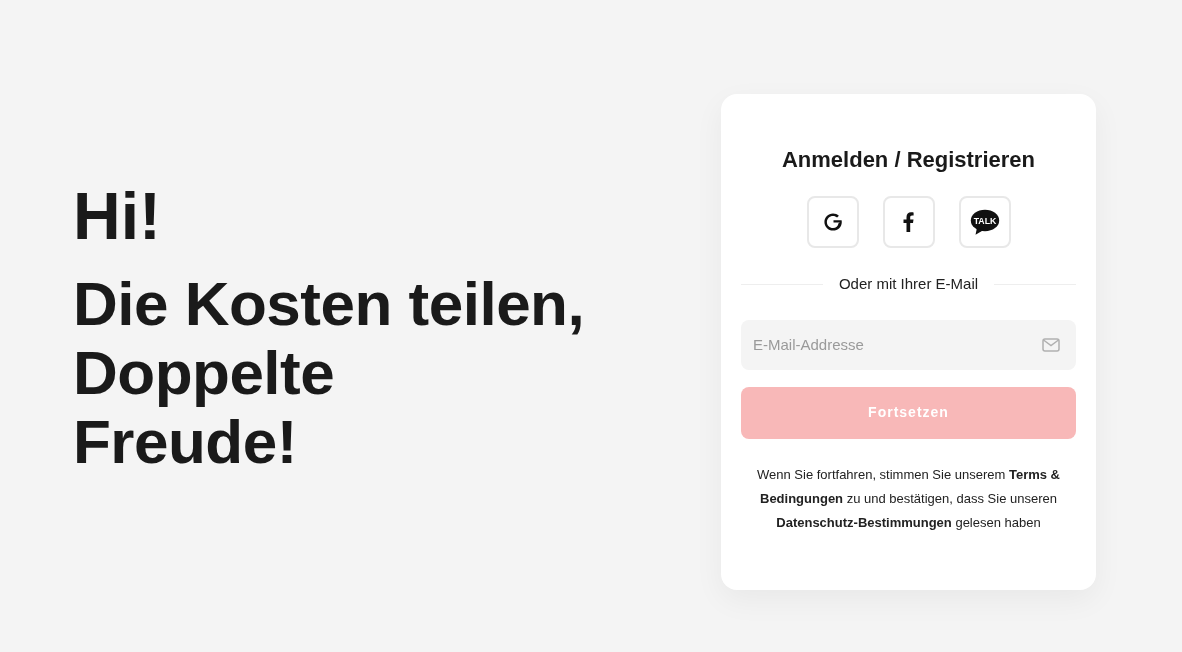 This screenshot has width=1182, height=652. I want to click on divider-text: Oder mit Ihrer E-Mail, so click(908, 284).